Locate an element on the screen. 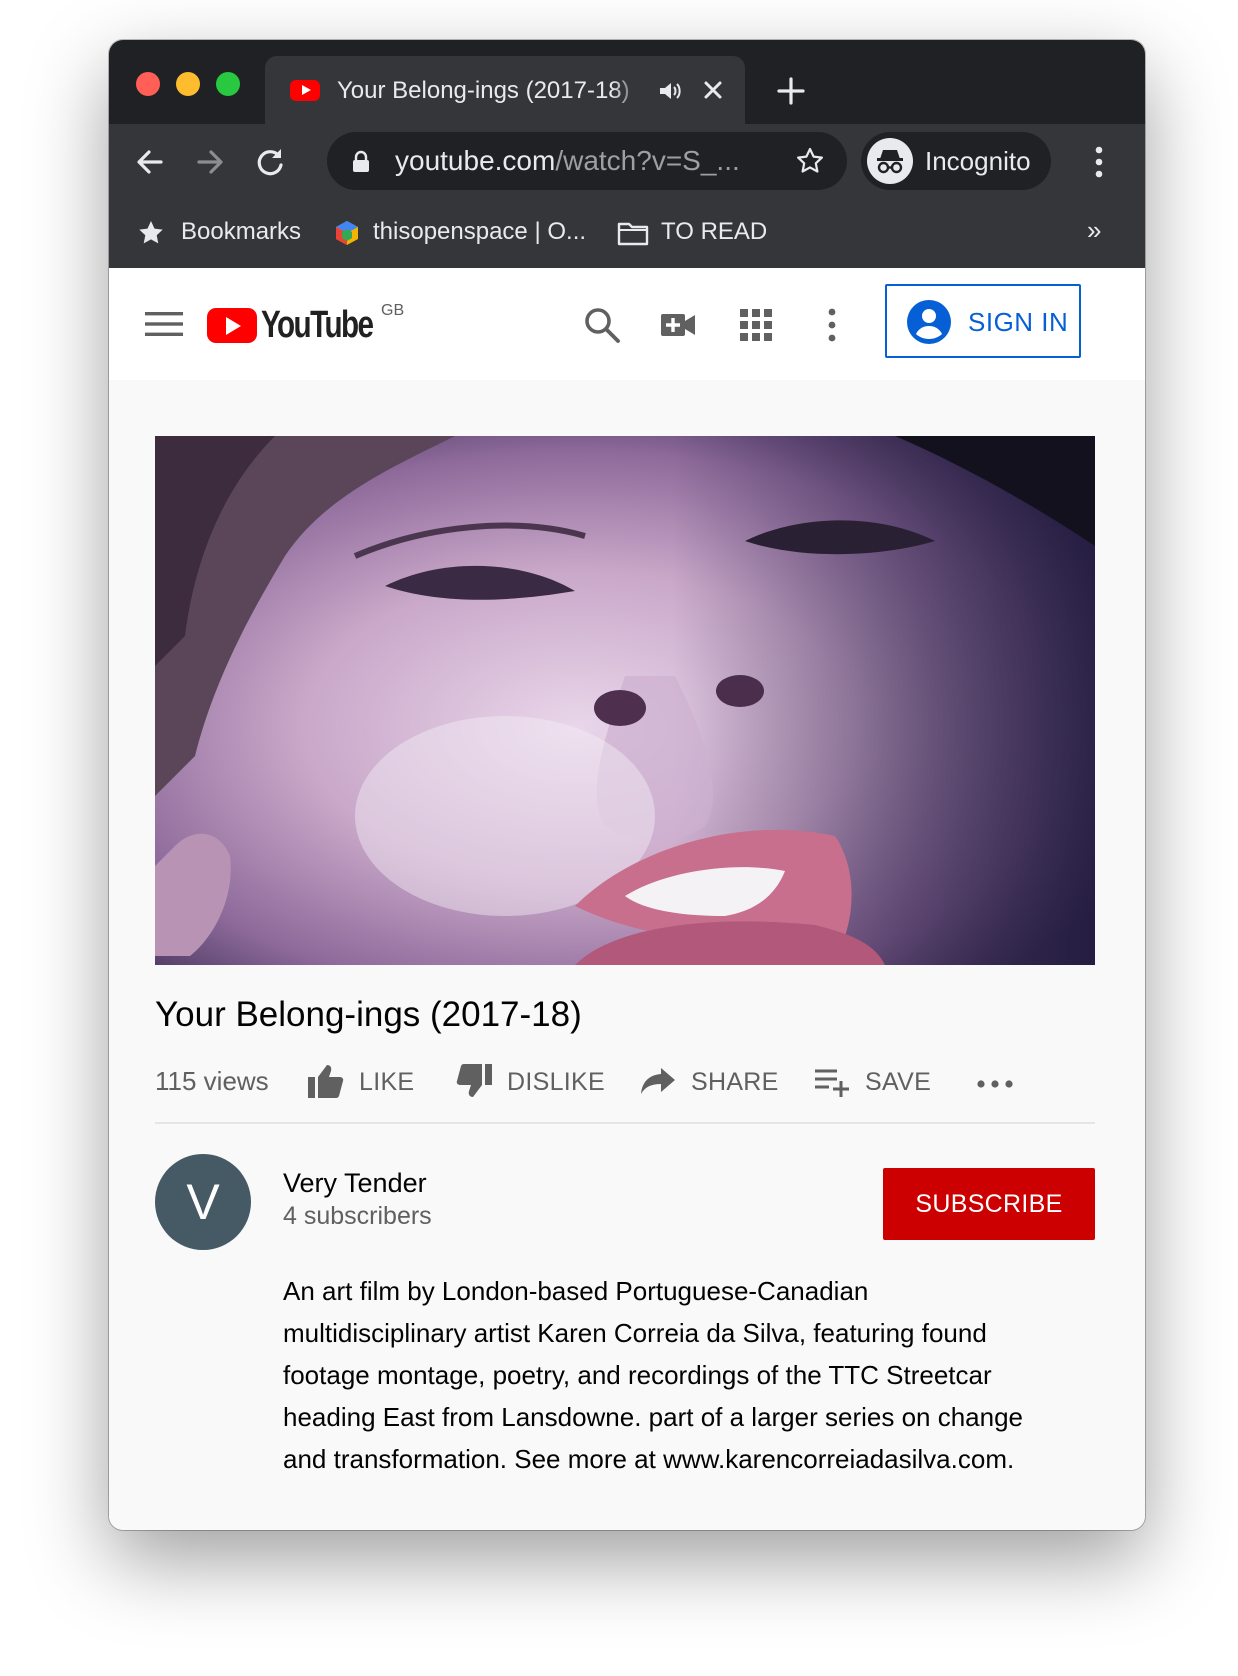 The width and height of the screenshot is (1238, 1676). reload-icon is located at coordinates (270, 162).